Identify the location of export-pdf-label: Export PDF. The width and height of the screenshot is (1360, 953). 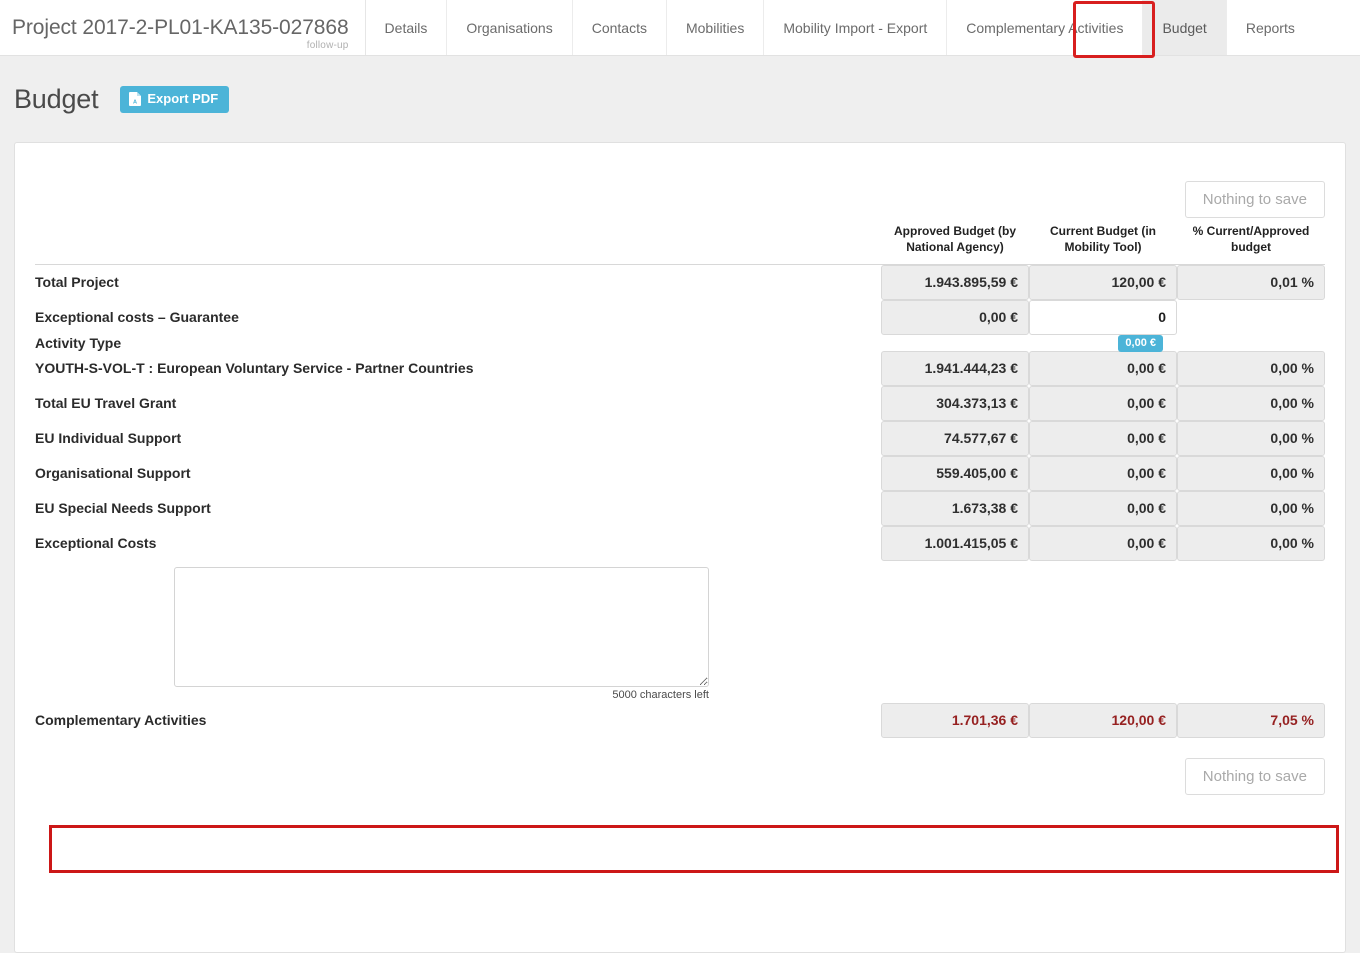
(183, 98).